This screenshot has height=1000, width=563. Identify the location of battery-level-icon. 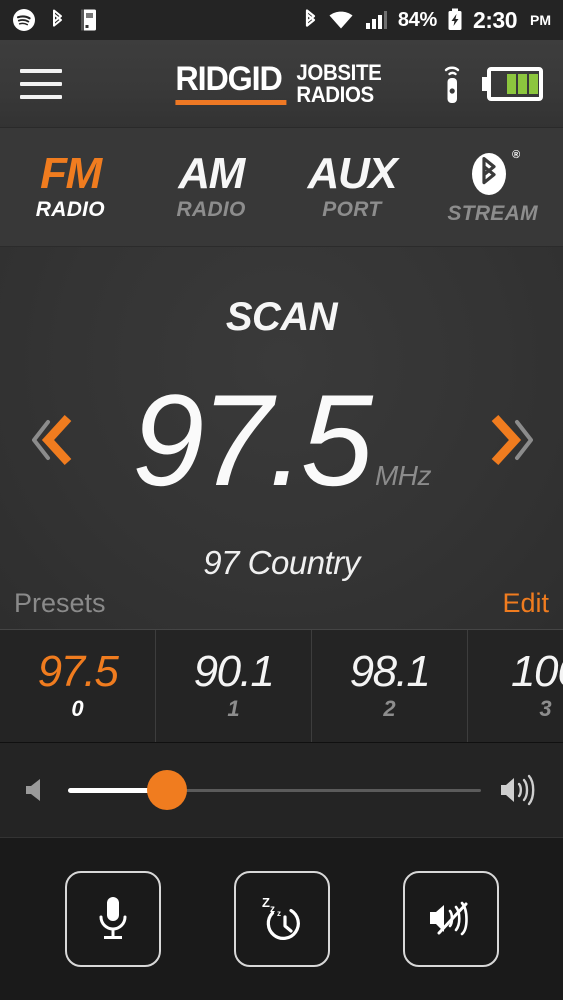
(512, 84).